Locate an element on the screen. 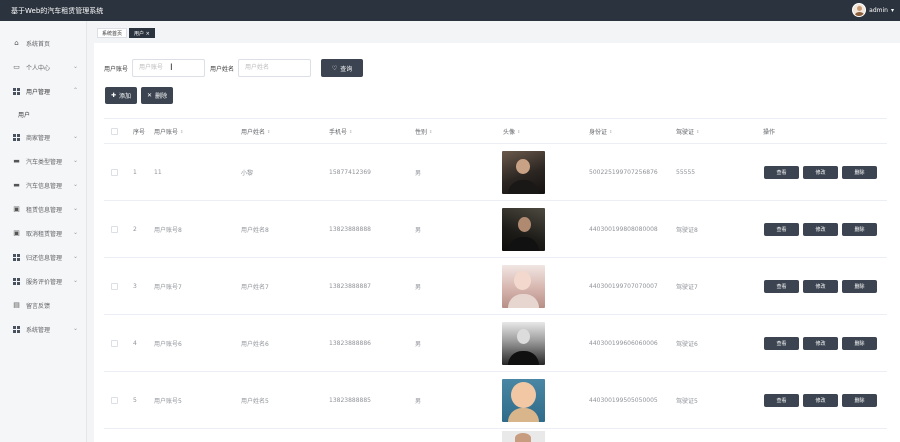 The height and width of the screenshot is (442, 900). tab-users: 用户 × is located at coordinates (142, 33).